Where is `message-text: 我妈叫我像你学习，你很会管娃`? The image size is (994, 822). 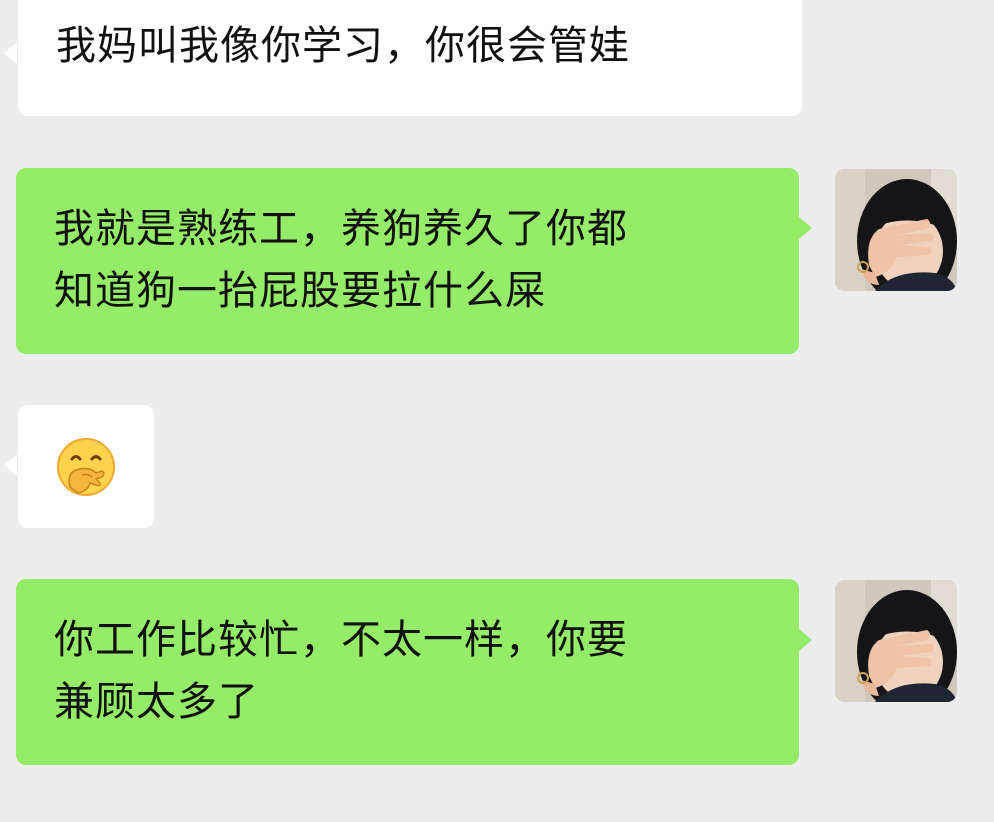
message-text: 我妈叫我像你学习，你很会管娃 is located at coordinates (343, 46).